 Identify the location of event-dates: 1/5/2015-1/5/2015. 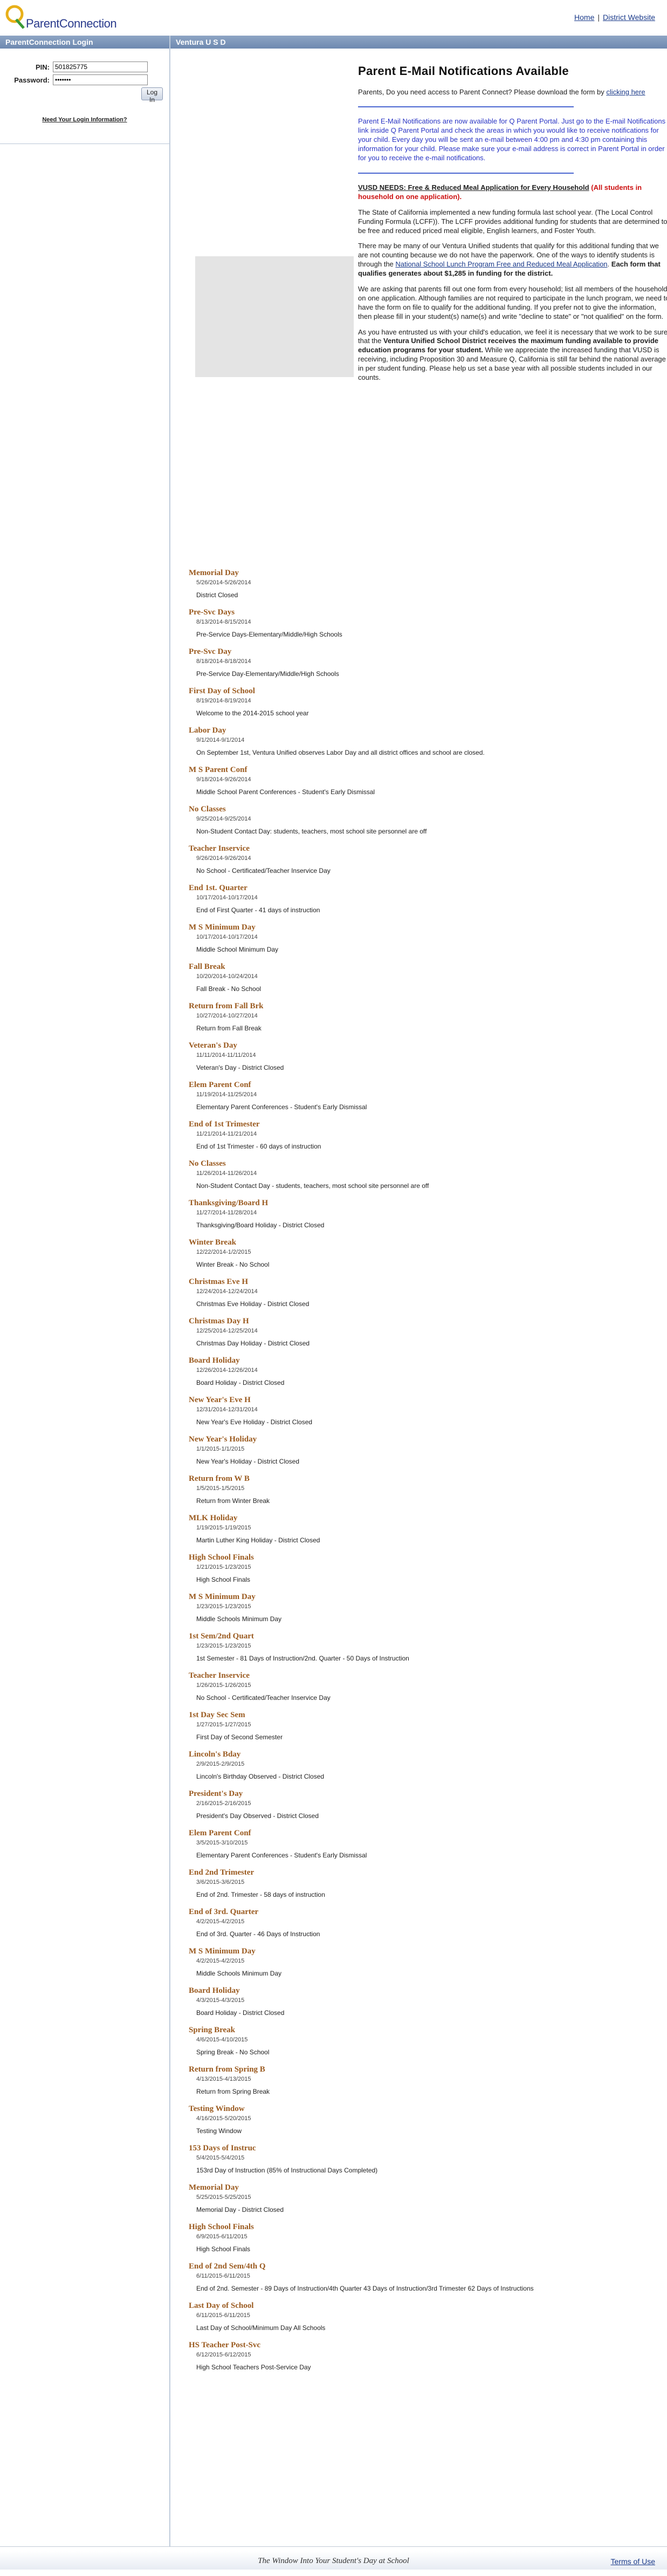
(220, 1488).